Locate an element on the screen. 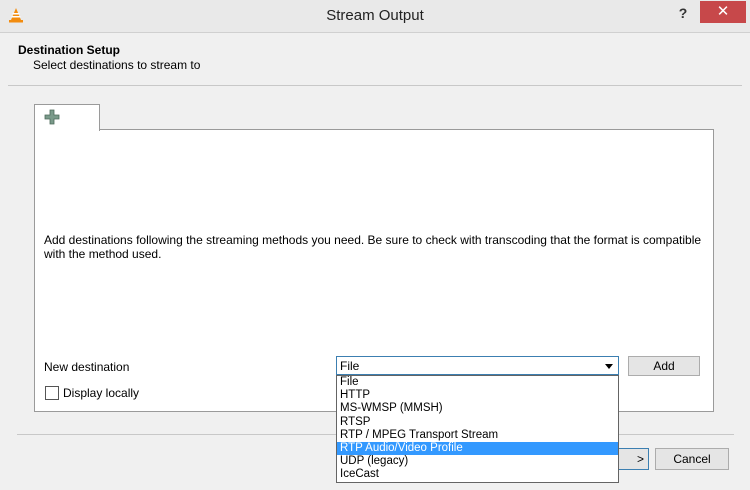 Image resolution: width=750 pixels, height=490 pixels. title-bar: Stream Output ? ✕ is located at coordinates (375, 16).